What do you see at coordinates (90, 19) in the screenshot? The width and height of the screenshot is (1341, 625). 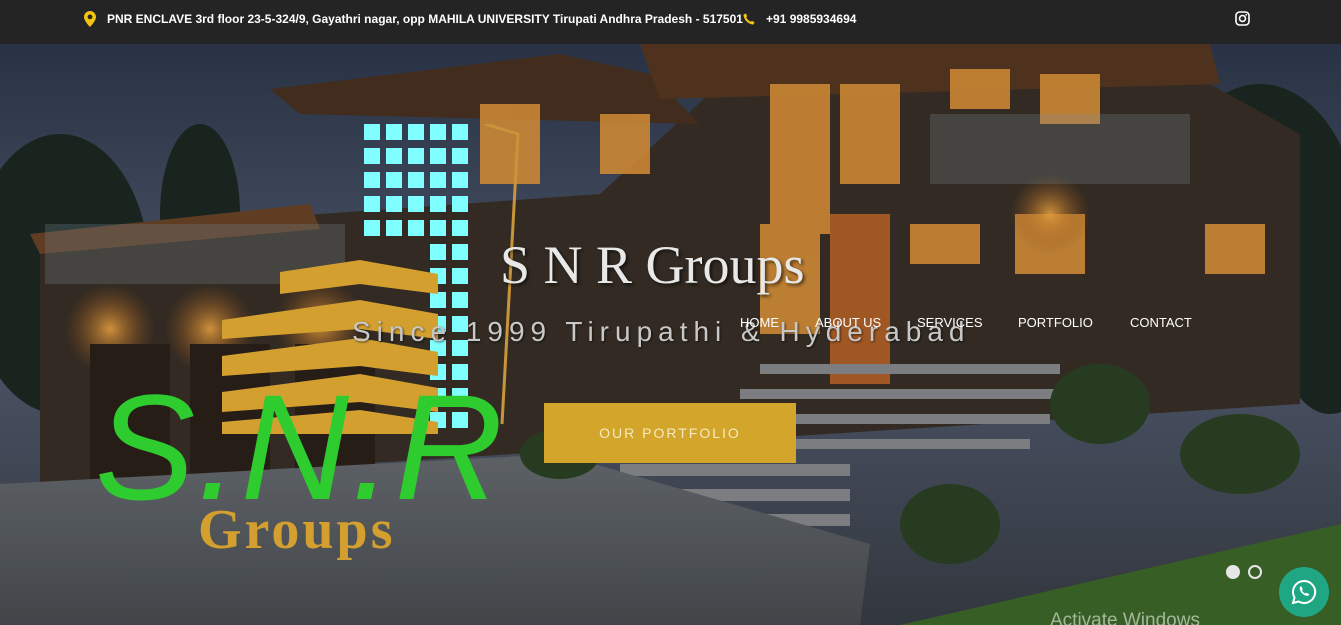 I see `map-marker-icon` at bounding box center [90, 19].